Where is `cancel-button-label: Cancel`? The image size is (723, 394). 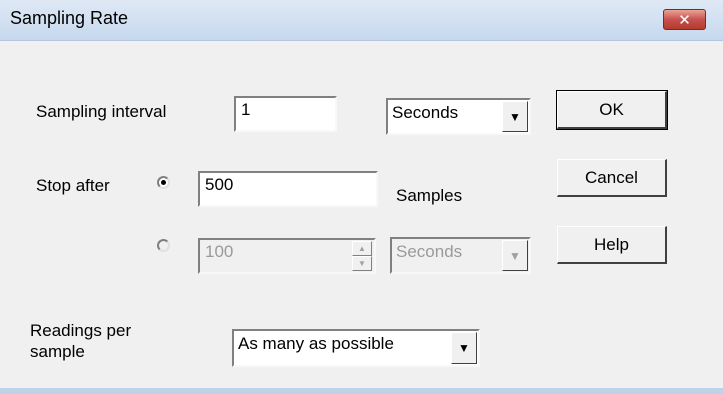 cancel-button-label: Cancel is located at coordinates (611, 177).